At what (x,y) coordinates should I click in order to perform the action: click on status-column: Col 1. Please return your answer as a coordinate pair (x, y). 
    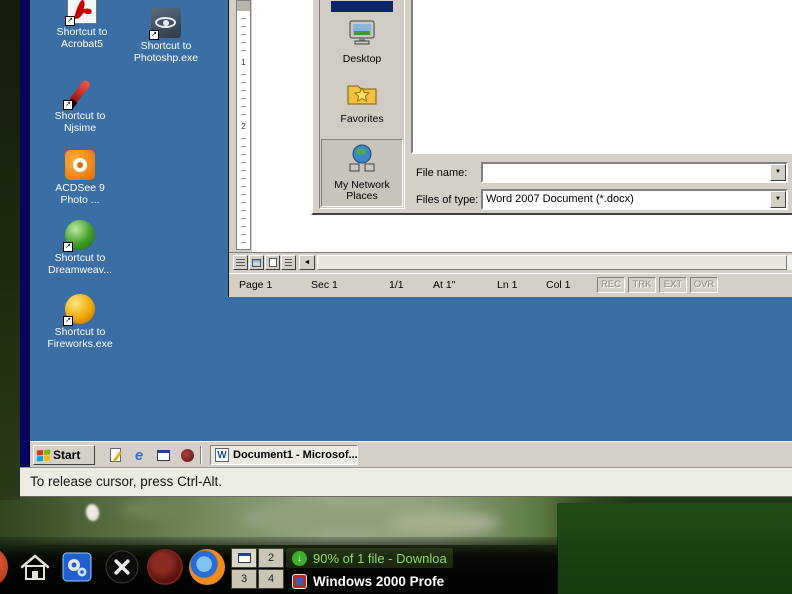
    Looking at the image, I should click on (558, 285).